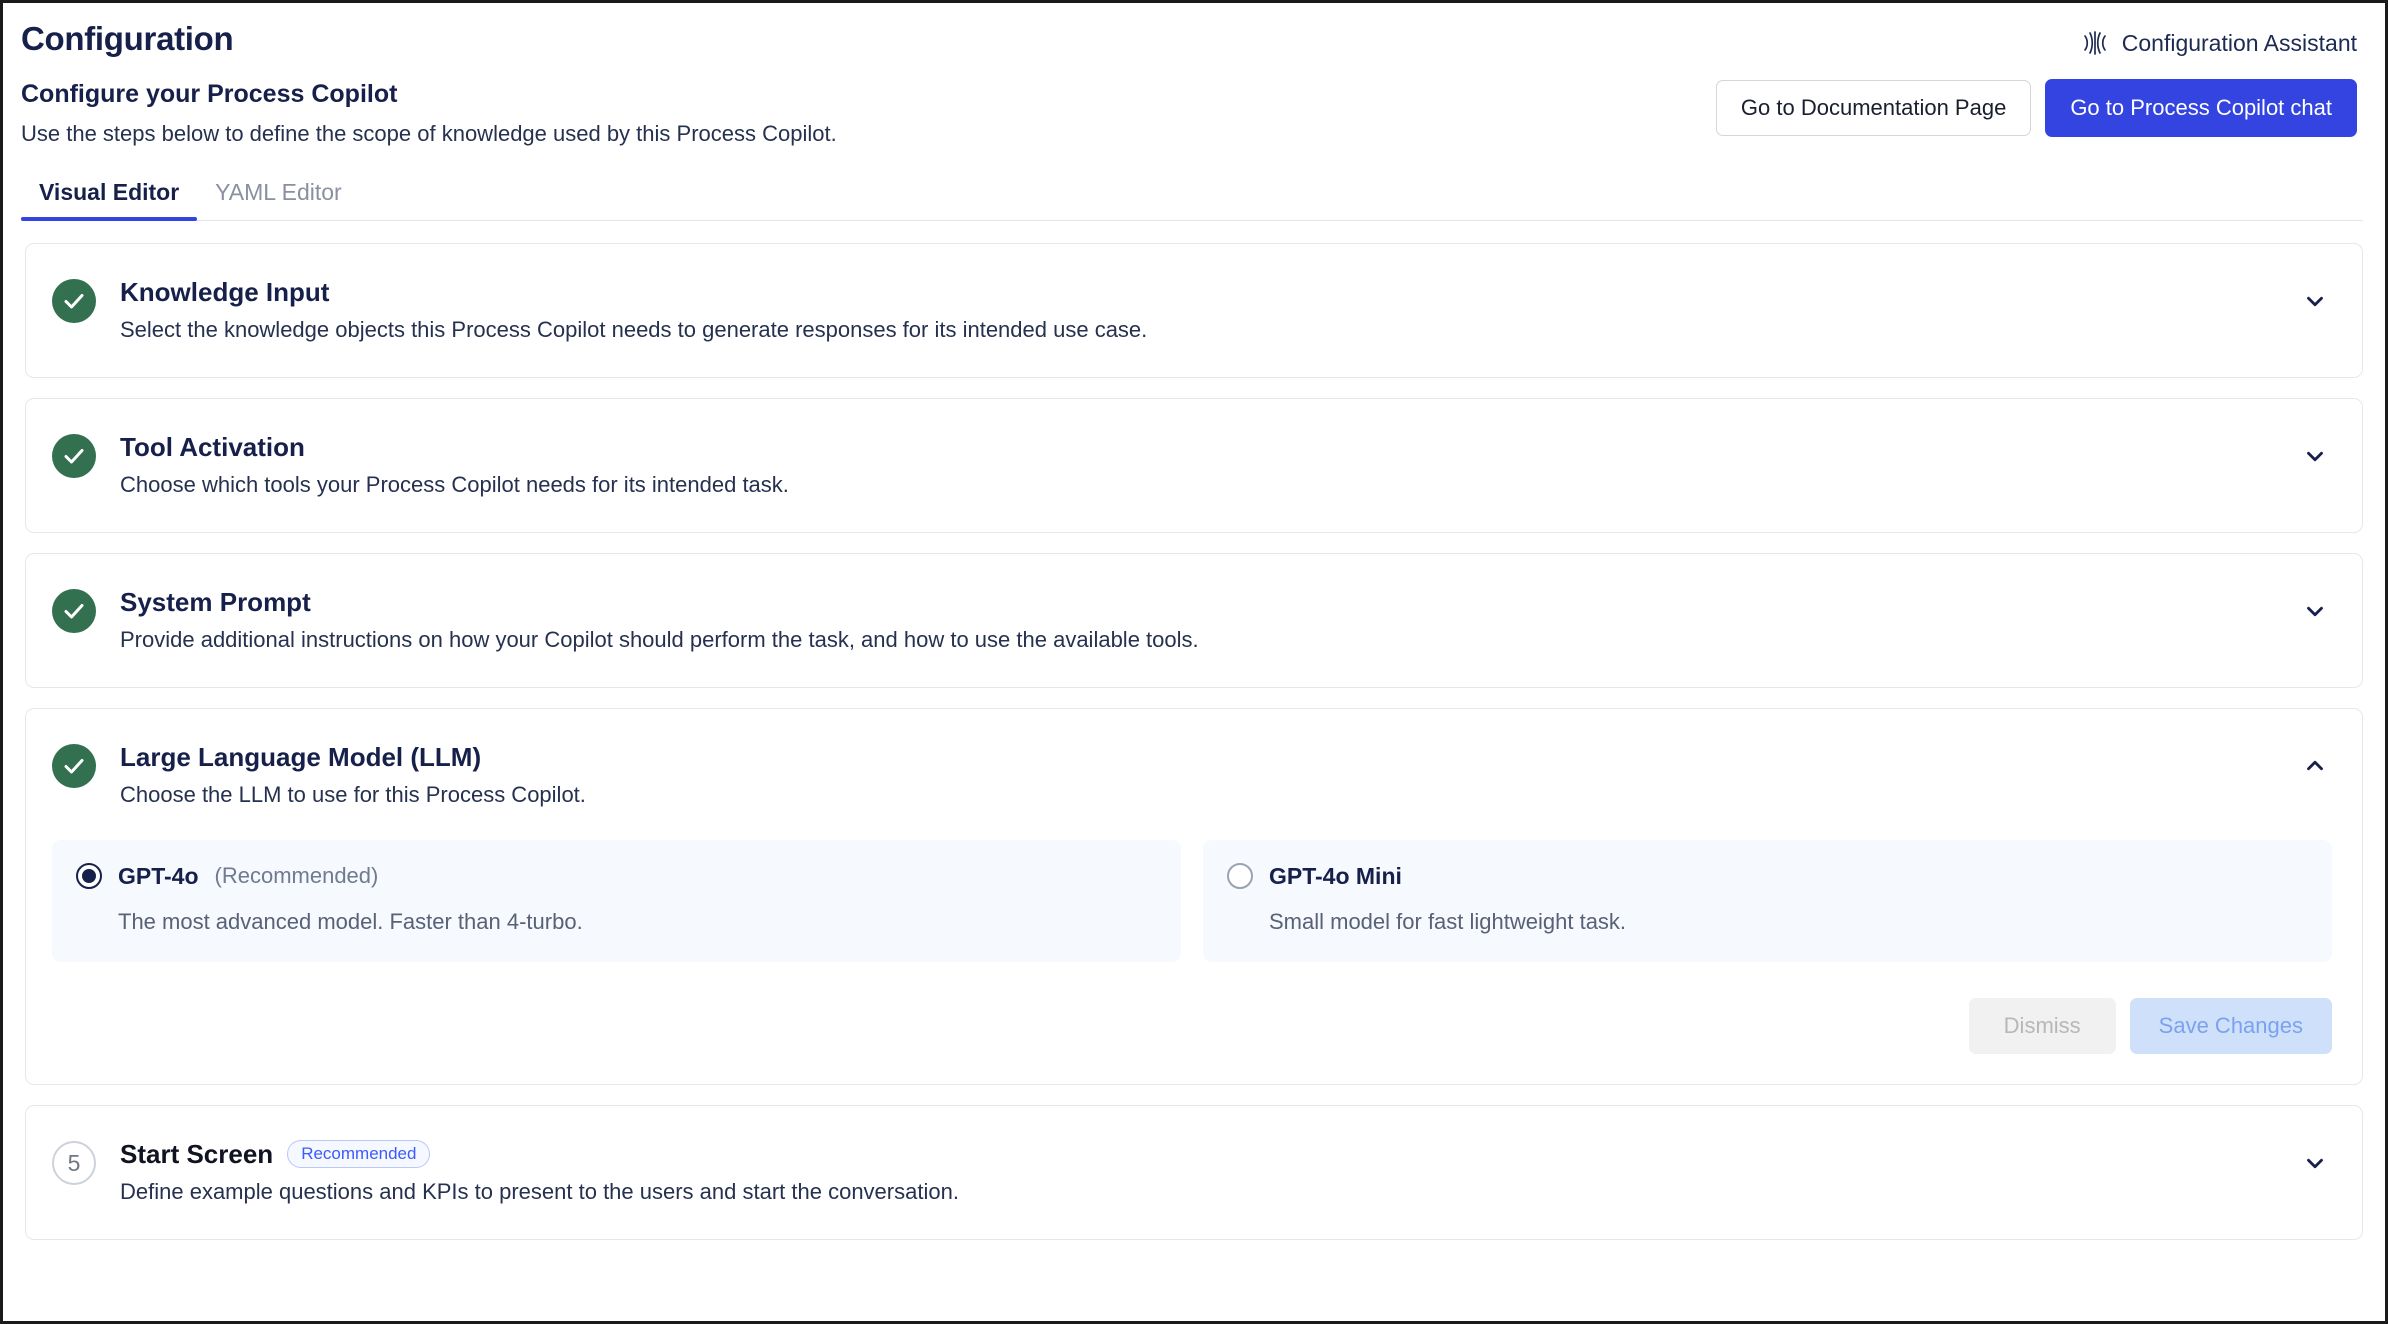 The width and height of the screenshot is (2388, 1324). What do you see at coordinates (301, 757) in the screenshot?
I see `step-title: Large Language Model (LLM)` at bounding box center [301, 757].